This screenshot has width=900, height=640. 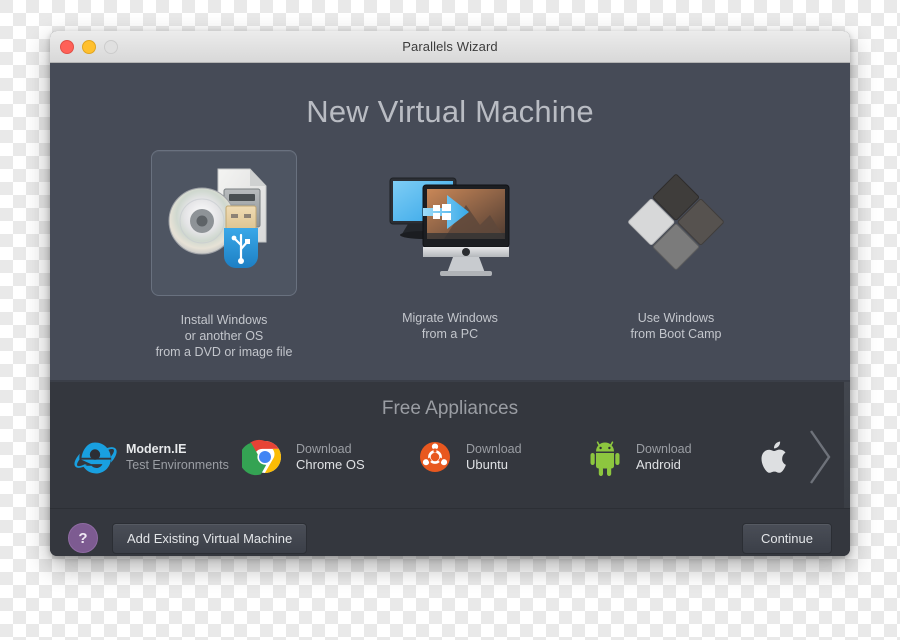 I want to click on close-button, so click(x=67, y=46).